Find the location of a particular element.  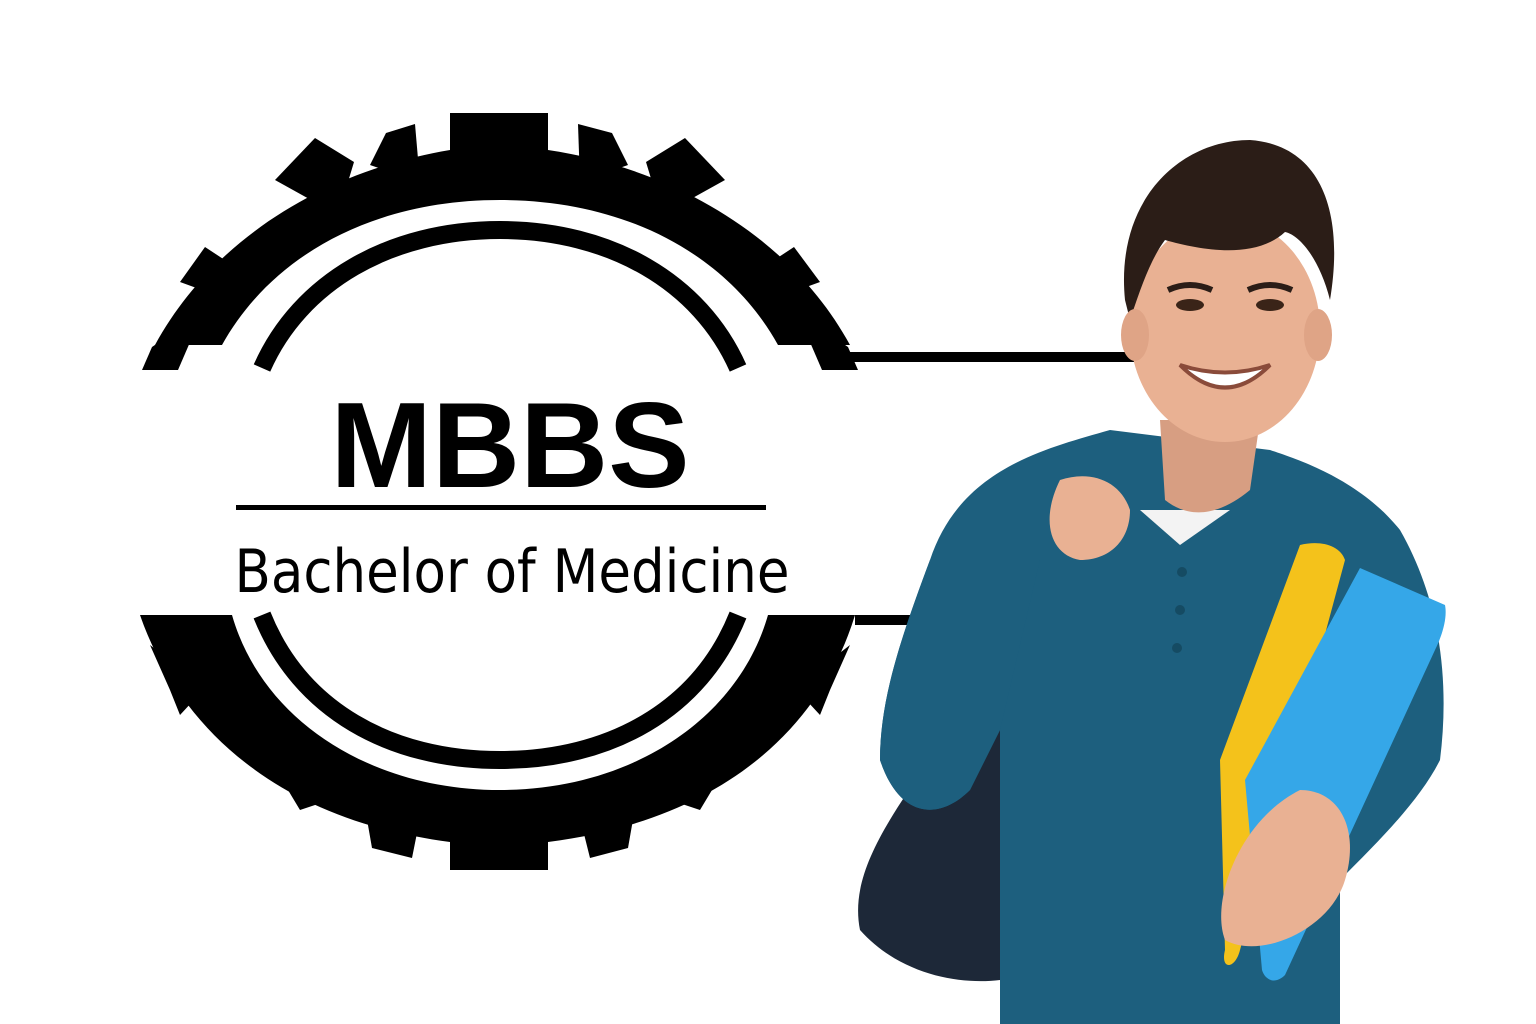

face is located at coordinates (1225, 330).